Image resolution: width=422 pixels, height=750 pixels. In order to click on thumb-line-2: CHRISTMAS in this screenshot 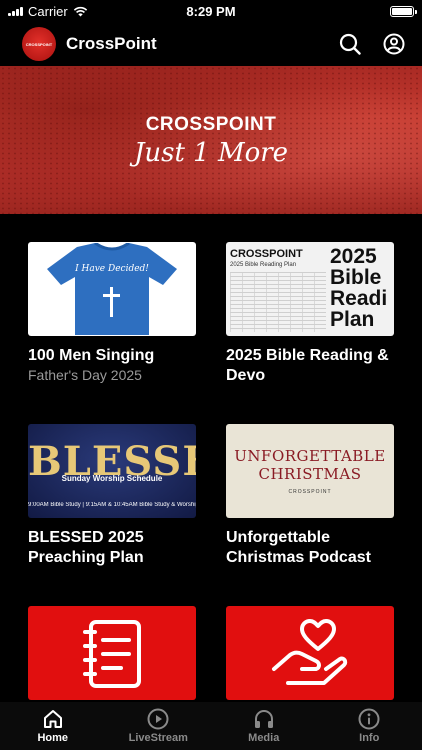, I will do `click(310, 474)`.